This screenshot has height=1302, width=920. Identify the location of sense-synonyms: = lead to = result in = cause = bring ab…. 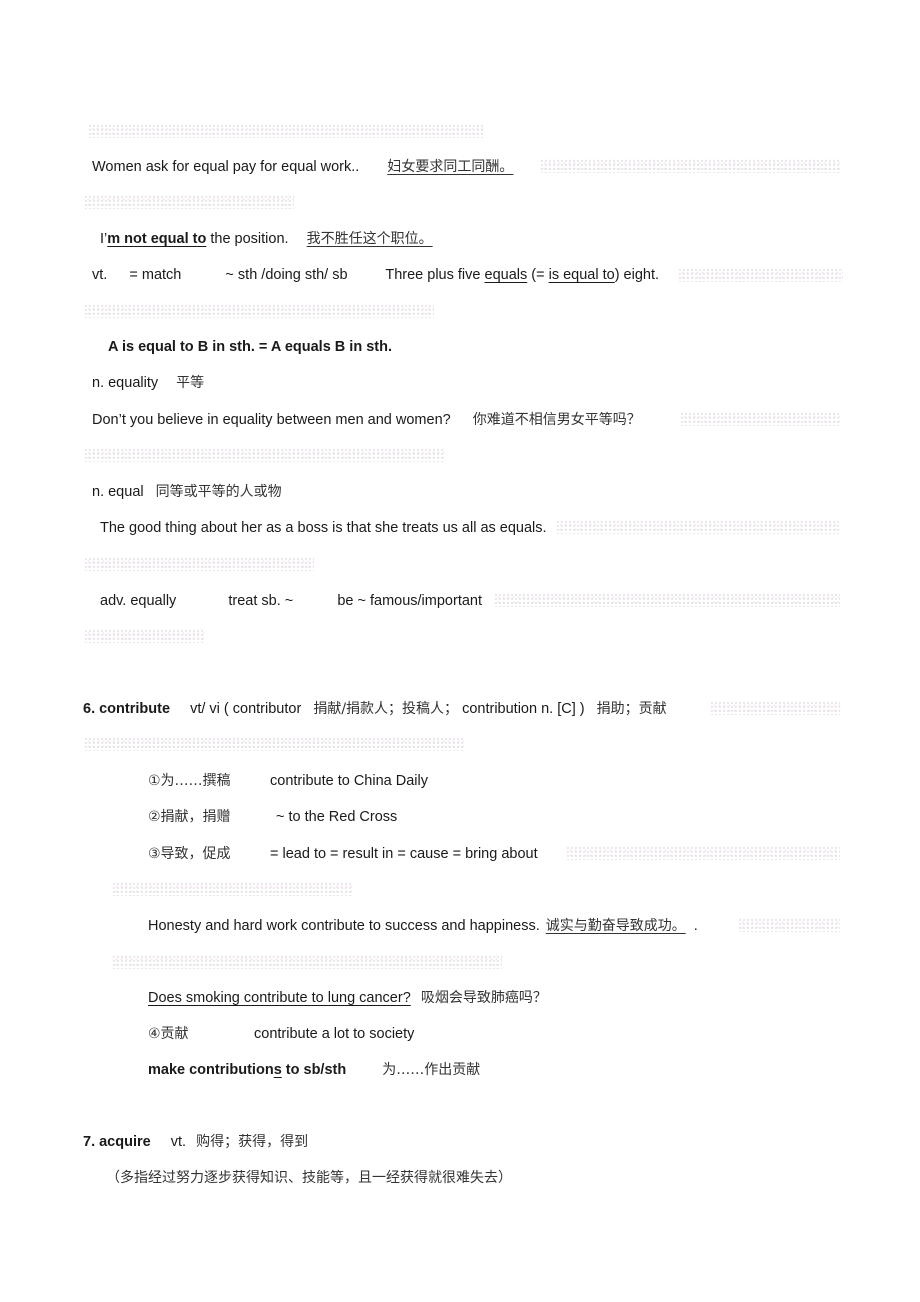
(404, 854).